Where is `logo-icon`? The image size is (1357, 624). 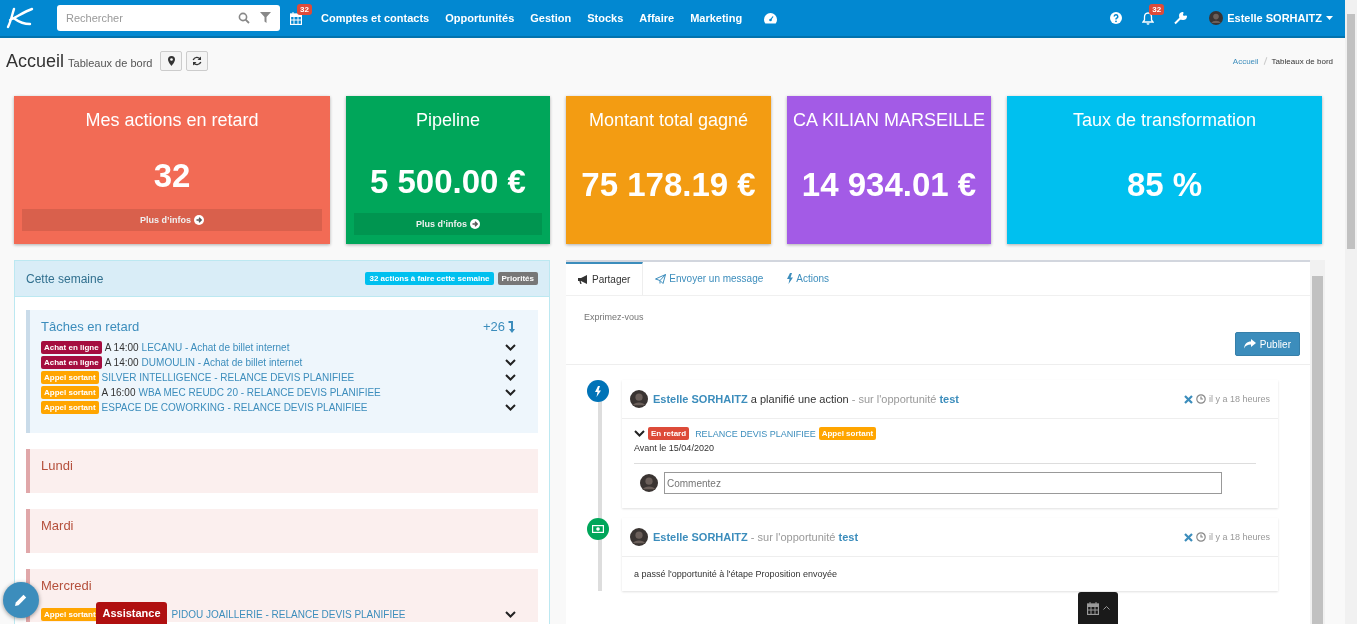 logo-icon is located at coordinates (20, 18).